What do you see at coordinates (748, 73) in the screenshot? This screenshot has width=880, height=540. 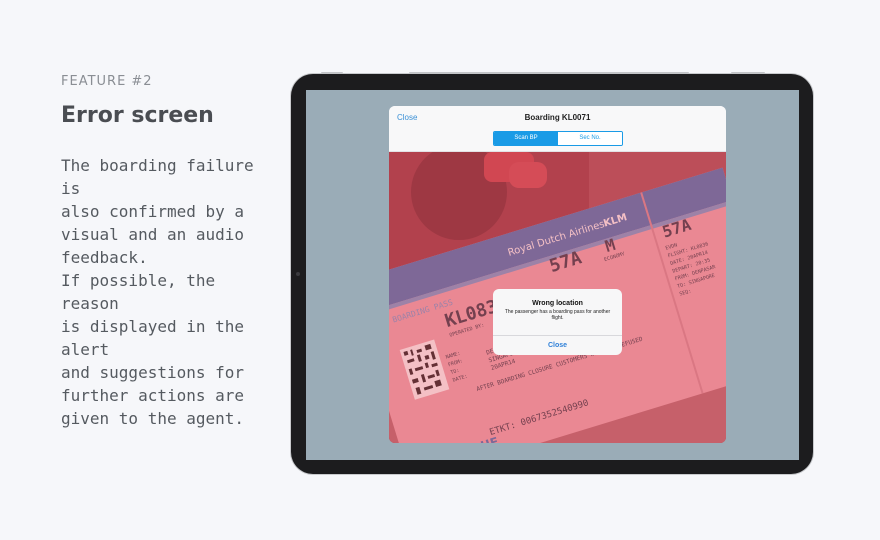 I see `power-button` at bounding box center [748, 73].